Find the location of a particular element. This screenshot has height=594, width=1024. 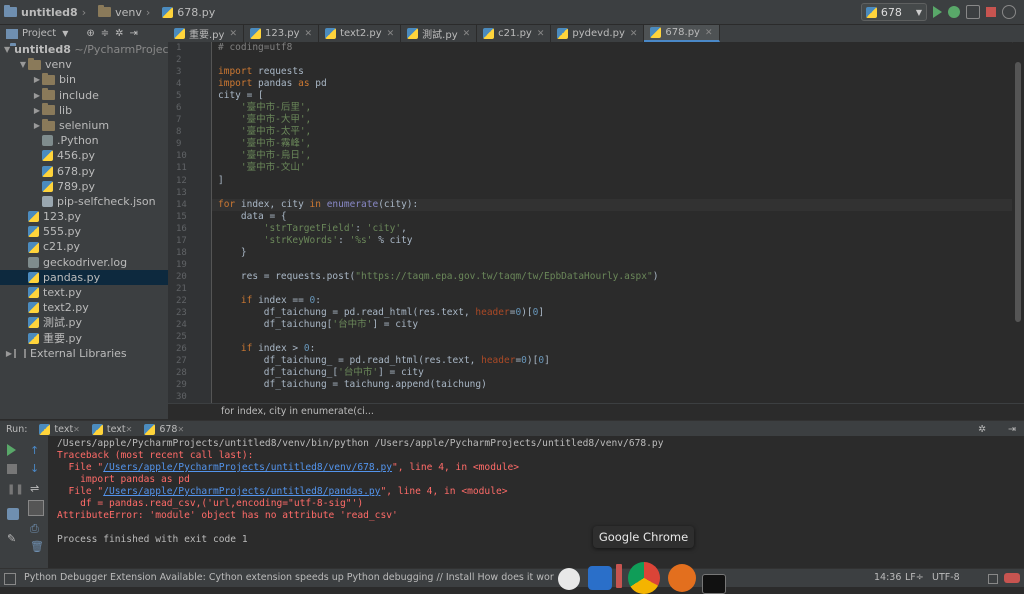

pause-icon: ❚❚ is located at coordinates (15, 490).